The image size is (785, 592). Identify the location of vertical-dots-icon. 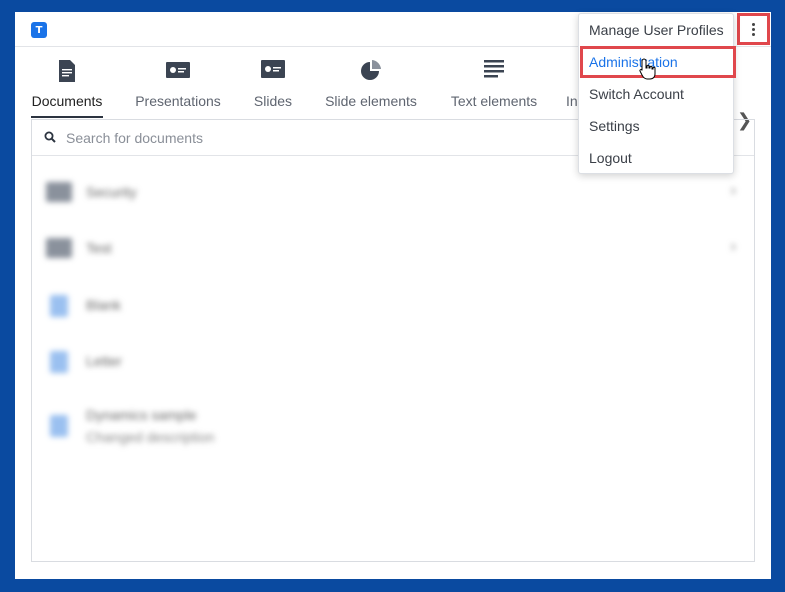
(753, 29).